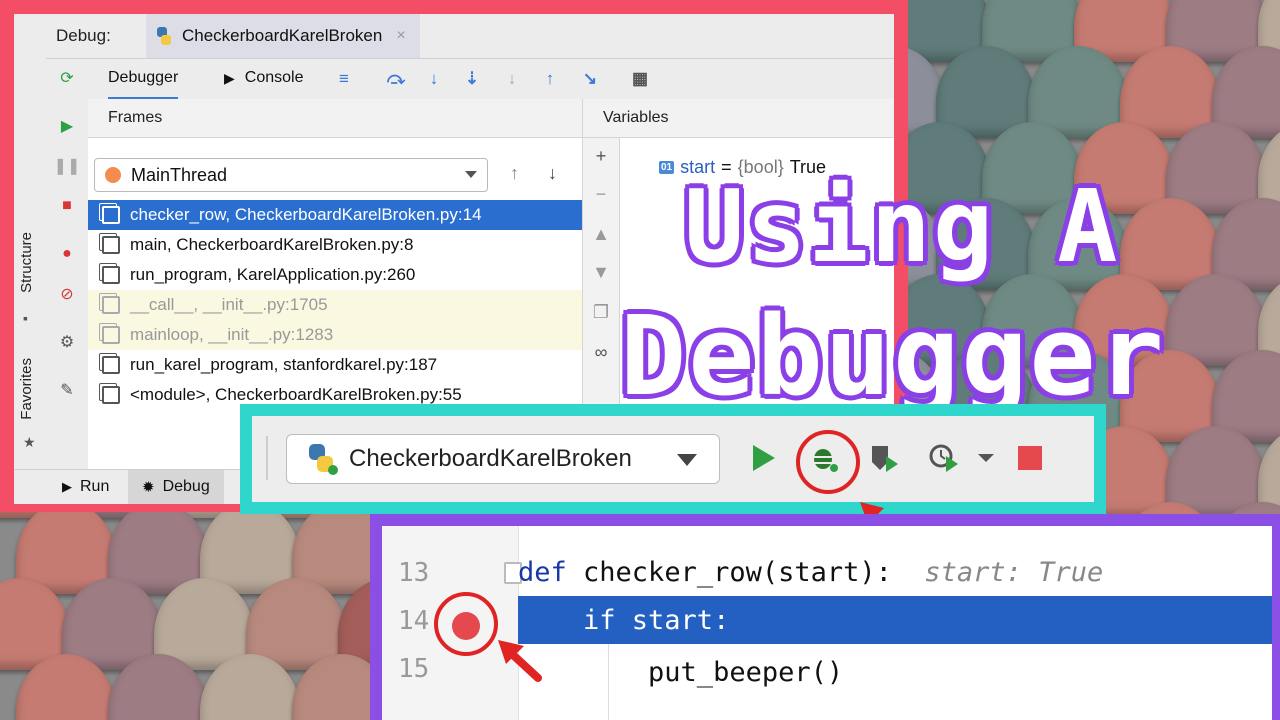 This screenshot has width=1280, height=720. I want to click on favorites-tab: Favorites, so click(26, 389).